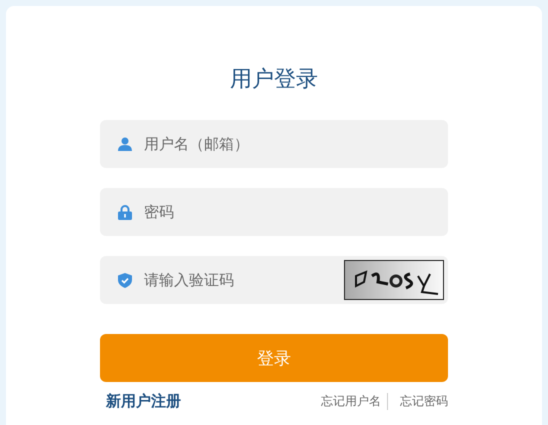 The width and height of the screenshot is (548, 425). What do you see at coordinates (274, 144) in the screenshot?
I see `input-field: 用户名（邮箱）` at bounding box center [274, 144].